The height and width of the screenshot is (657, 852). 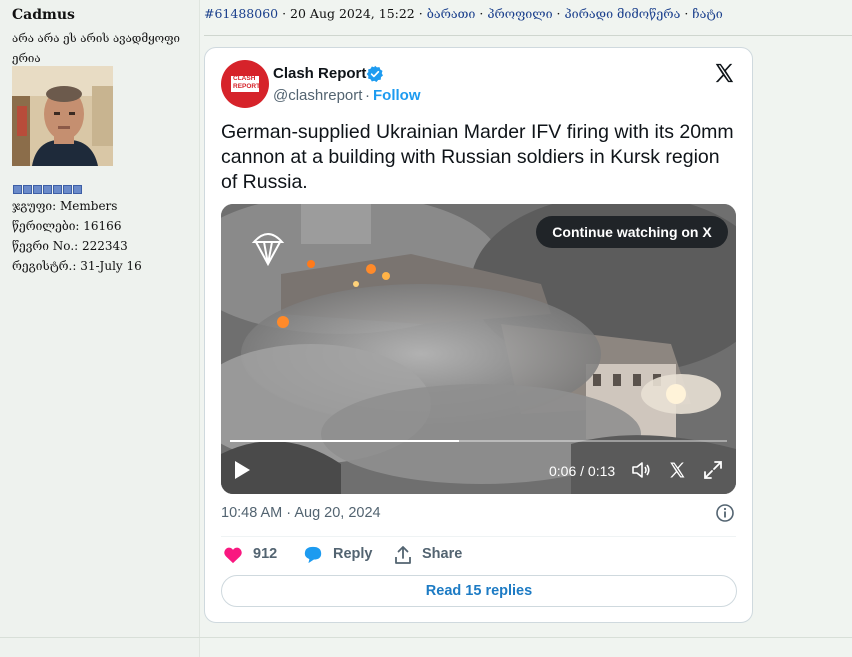 What do you see at coordinates (677, 470) in the screenshot?
I see `x-brand-video-icon` at bounding box center [677, 470].